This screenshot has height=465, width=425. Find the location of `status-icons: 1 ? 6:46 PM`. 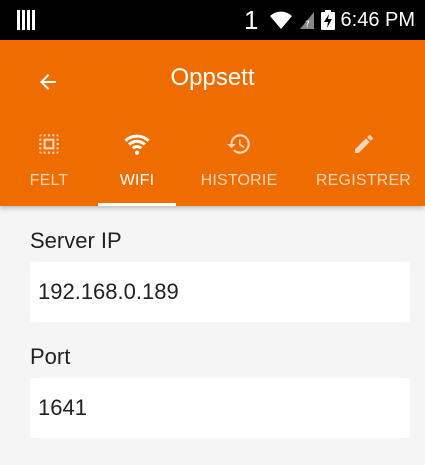

status-icons: 1 ? 6:46 PM is located at coordinates (329, 20).